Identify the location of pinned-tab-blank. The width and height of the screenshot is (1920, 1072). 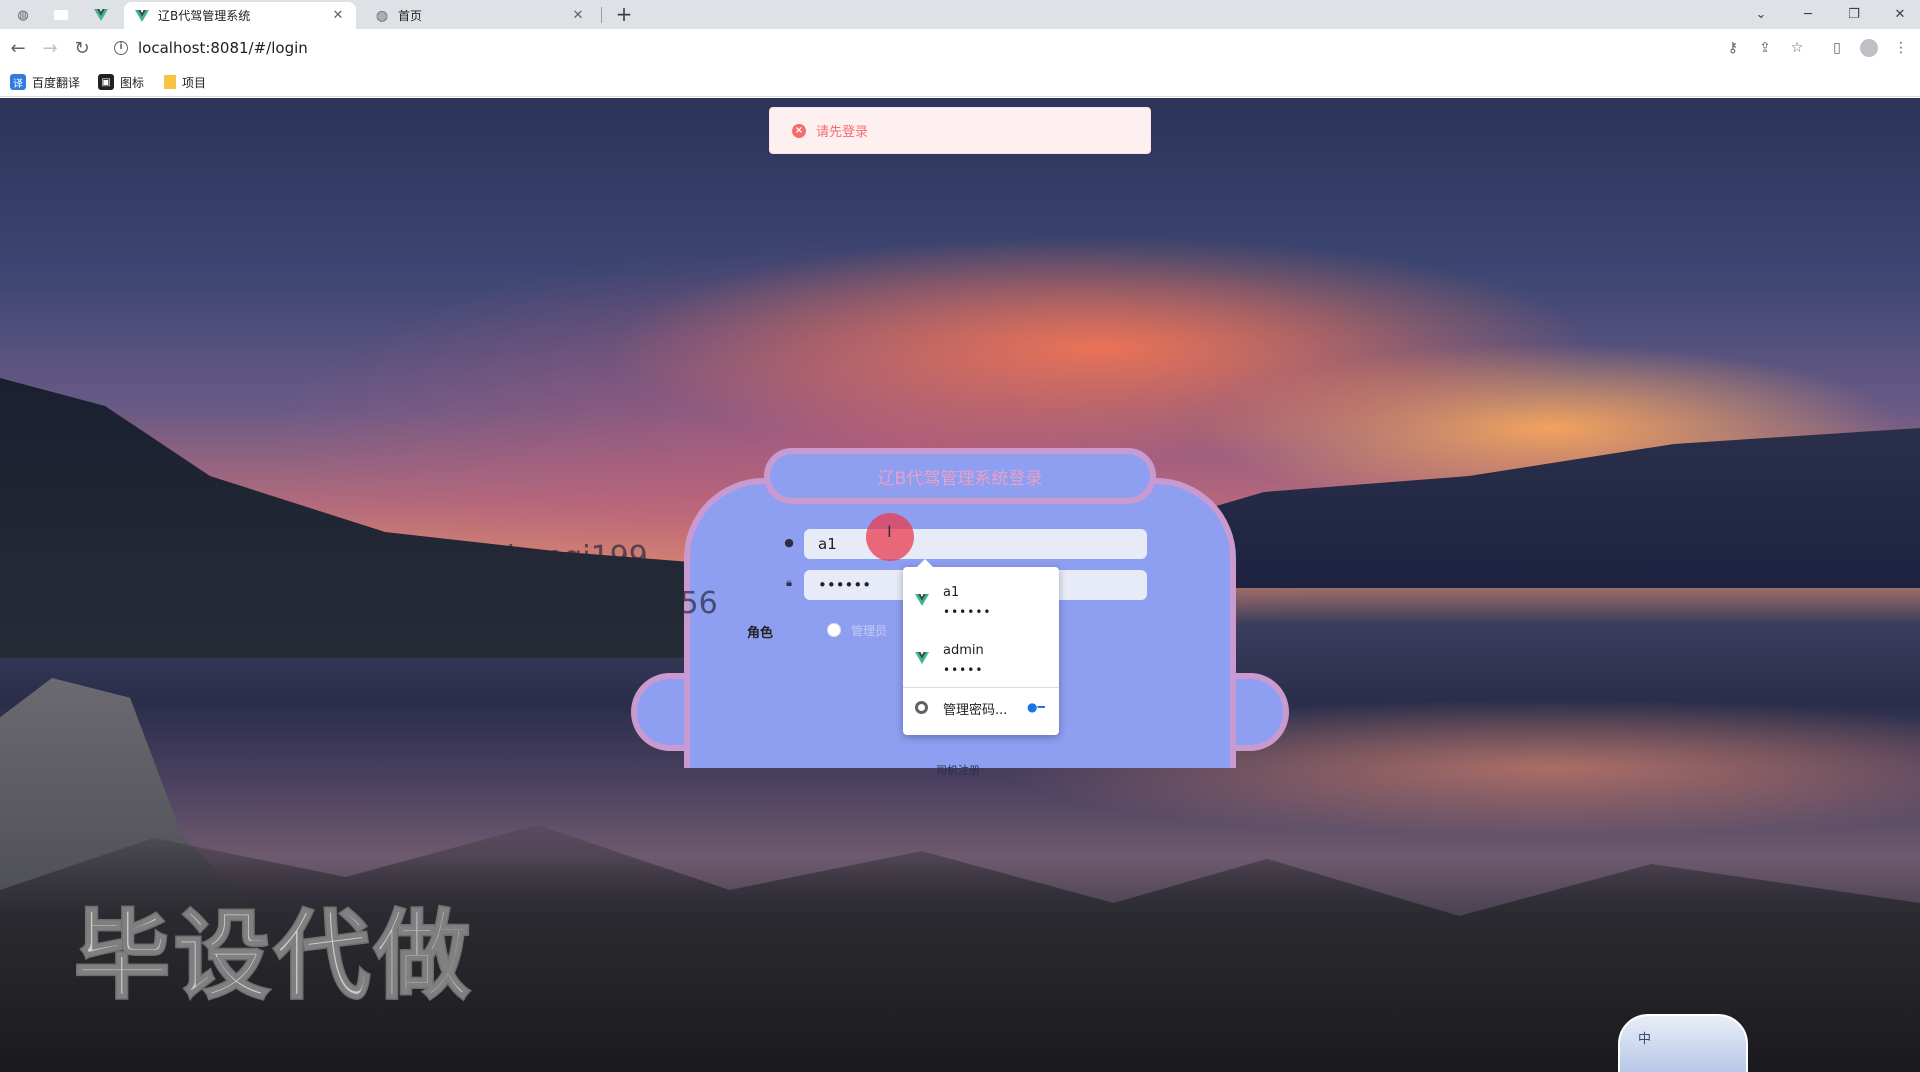
(61, 15).